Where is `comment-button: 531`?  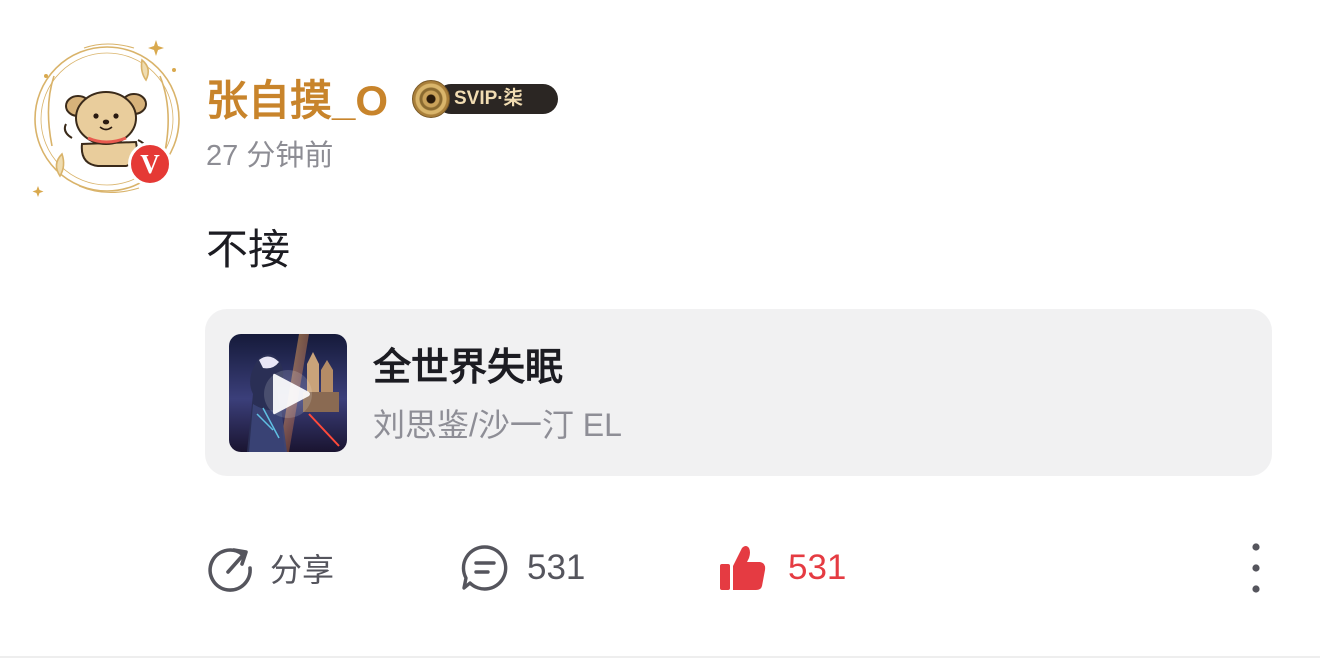
comment-button: 531 is located at coordinates (522, 568).